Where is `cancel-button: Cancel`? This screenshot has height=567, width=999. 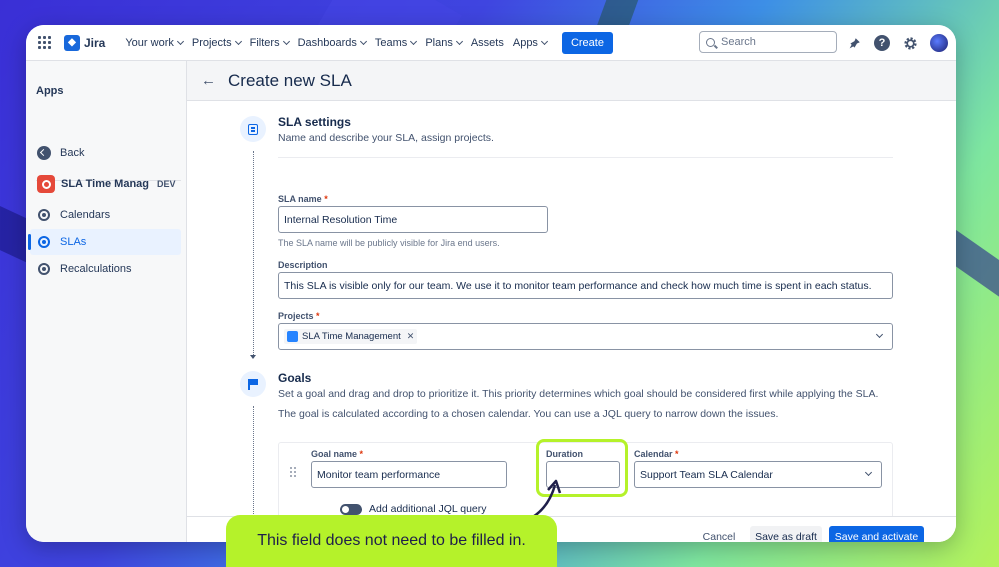
cancel-button: Cancel is located at coordinates (719, 534).